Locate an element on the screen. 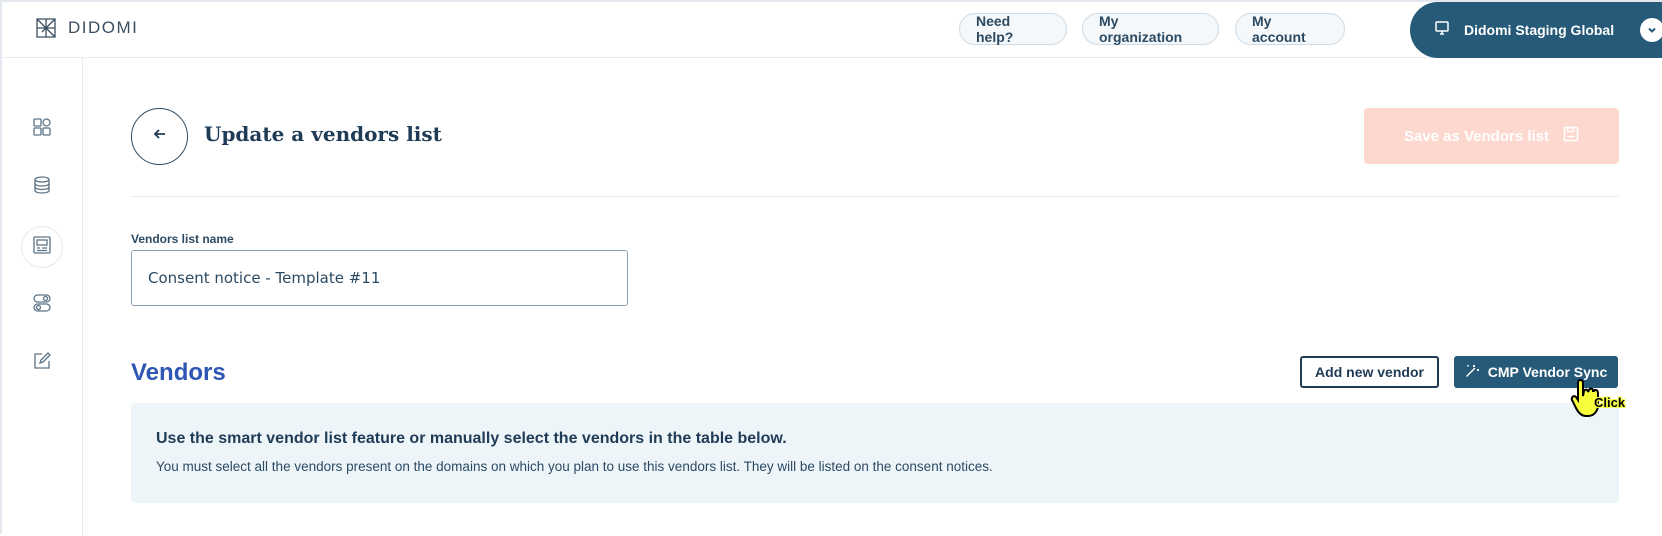 The image size is (1662, 536). database-icon is located at coordinates (42, 187).